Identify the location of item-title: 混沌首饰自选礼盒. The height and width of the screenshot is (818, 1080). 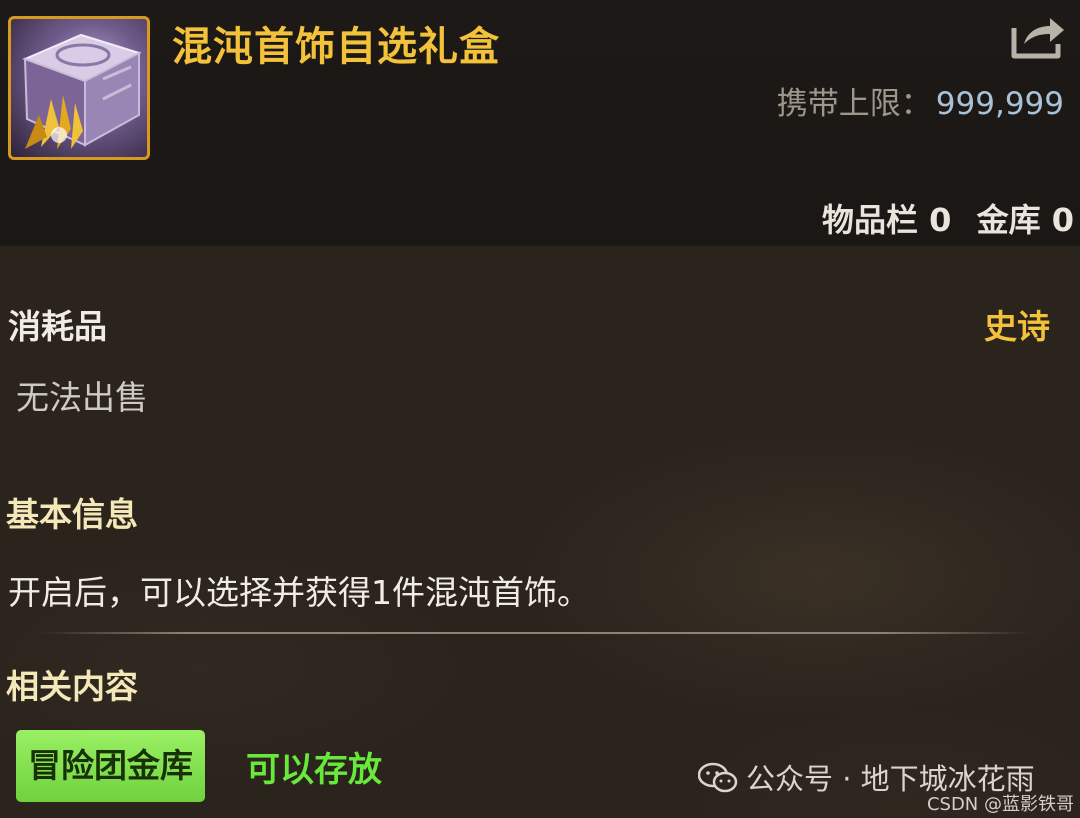
(336, 47).